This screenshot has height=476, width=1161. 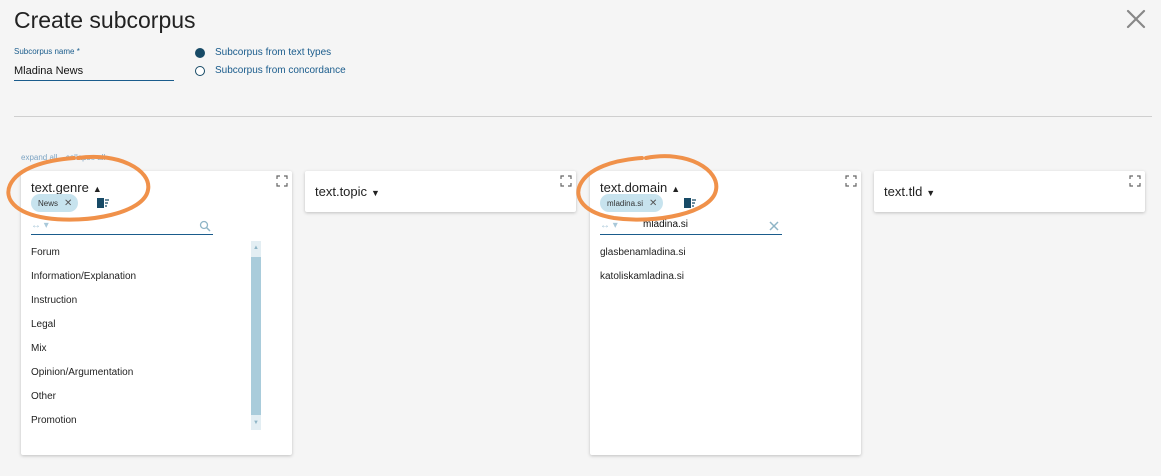 What do you see at coordinates (200, 70) in the screenshot?
I see `radio-unselected-icon` at bounding box center [200, 70].